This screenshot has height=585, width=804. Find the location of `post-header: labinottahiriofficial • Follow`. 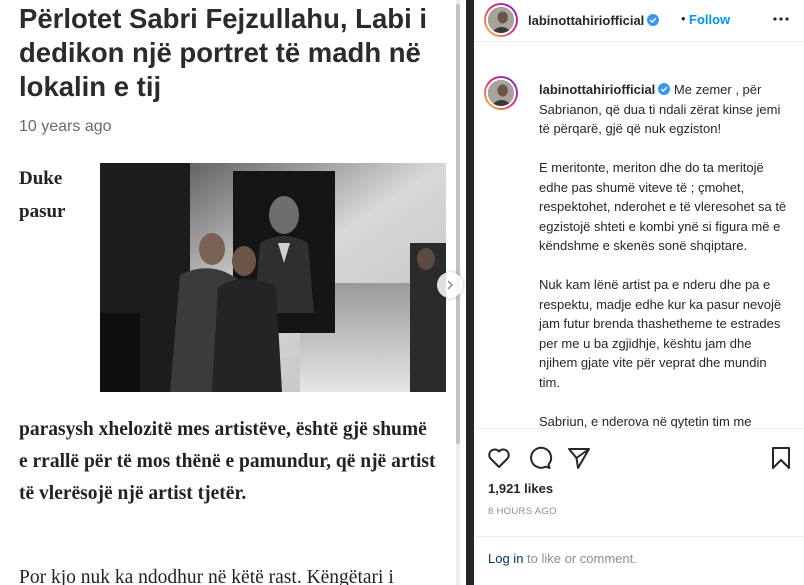

post-header: labinottahiriofficial • Follow is located at coordinates (639, 21).